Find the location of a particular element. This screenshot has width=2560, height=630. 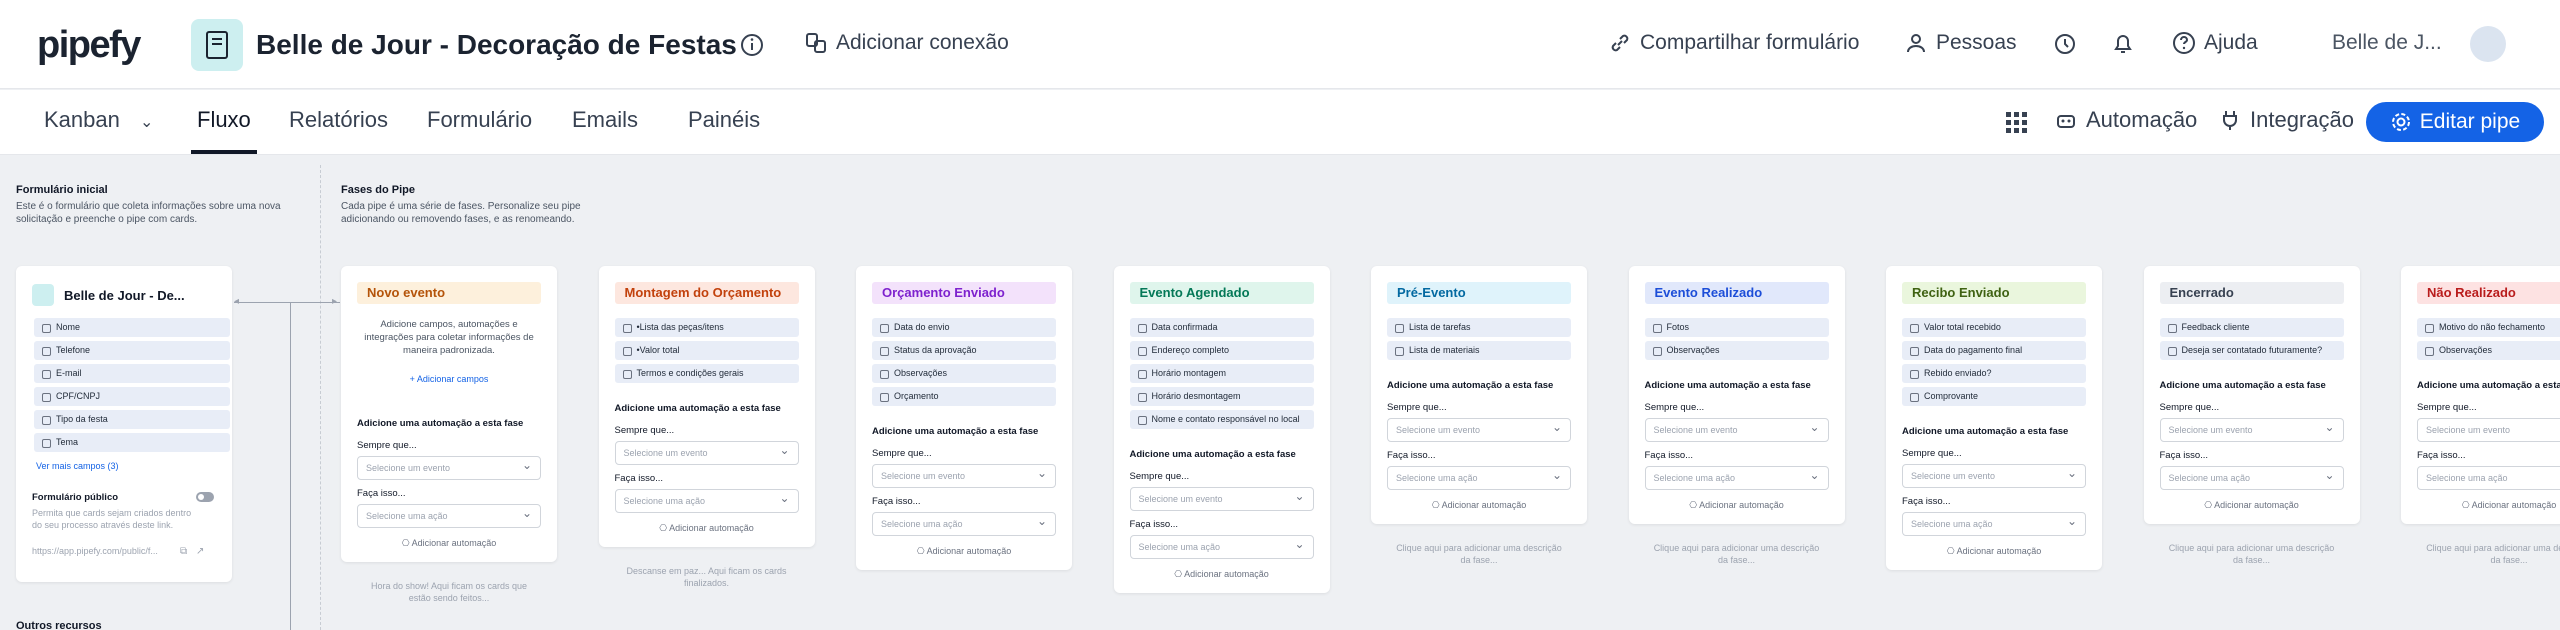

phase-field: Nome e contato responsável no local is located at coordinates (1221, 419).